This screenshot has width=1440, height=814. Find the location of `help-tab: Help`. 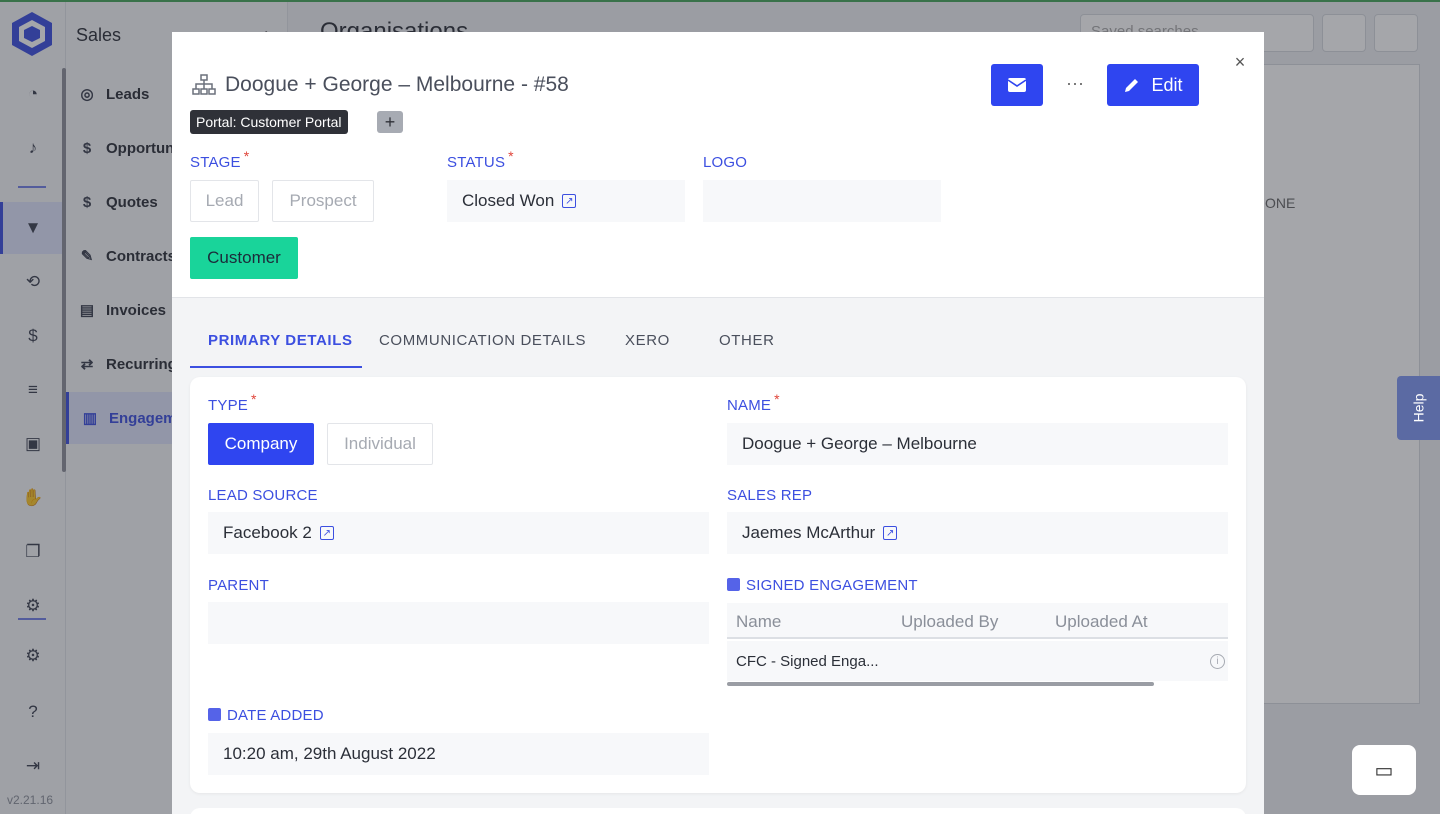

help-tab: Help is located at coordinates (1418, 408).